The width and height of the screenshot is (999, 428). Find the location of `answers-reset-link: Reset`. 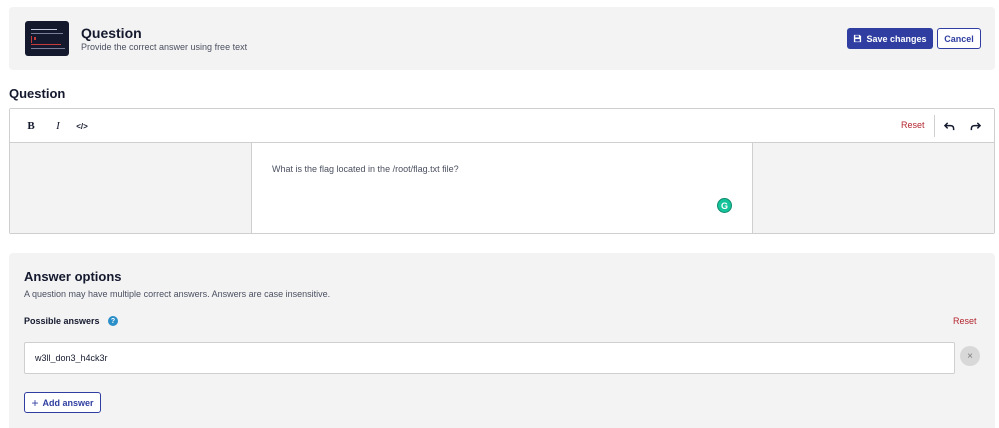

answers-reset-link: Reset is located at coordinates (965, 321).